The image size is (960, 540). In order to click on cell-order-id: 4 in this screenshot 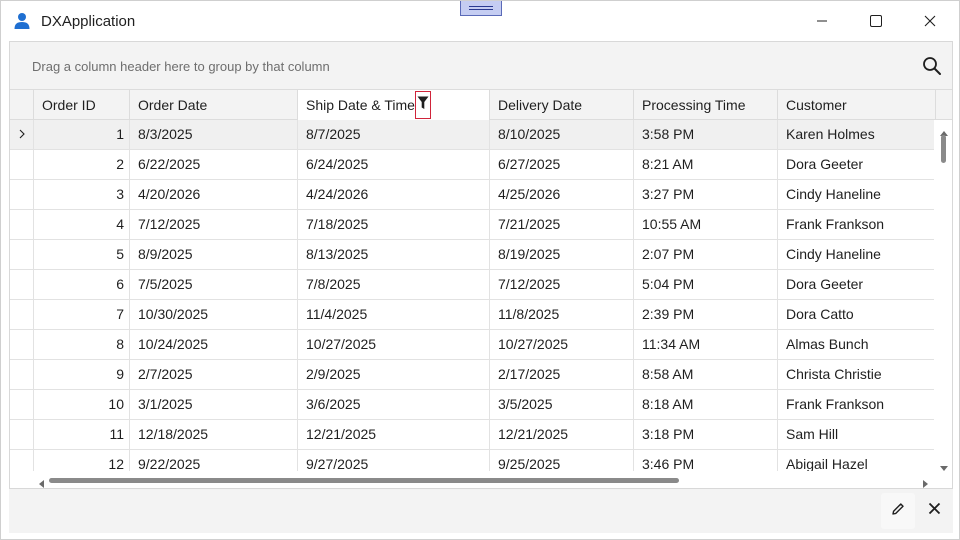, I will do `click(82, 224)`.